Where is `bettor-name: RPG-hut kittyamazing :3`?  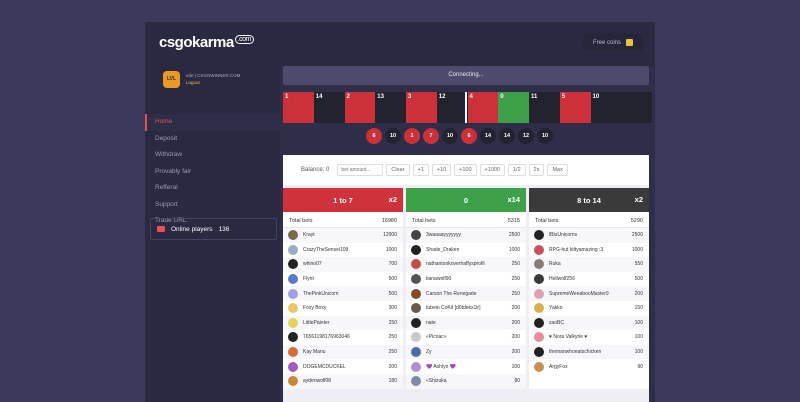
bettor-name: RPG-hut kittyamazing :3 is located at coordinates (576, 249).